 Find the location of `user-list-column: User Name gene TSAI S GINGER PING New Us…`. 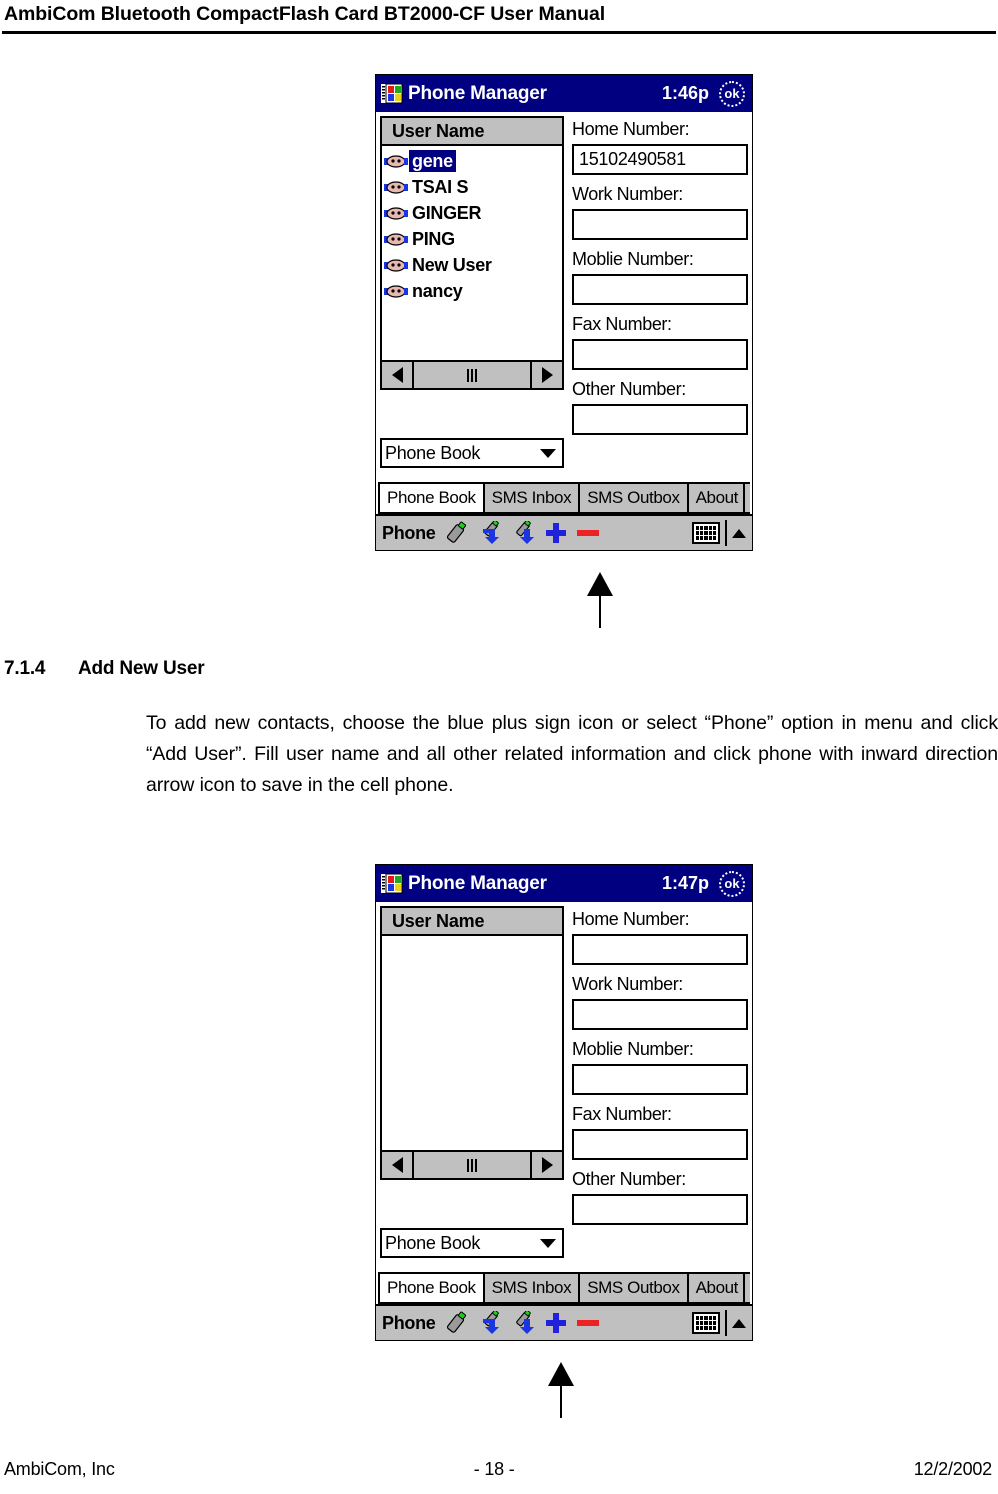

user-list-column: User Name gene TSAI S GINGER PING New Us… is located at coordinates (471, 292).